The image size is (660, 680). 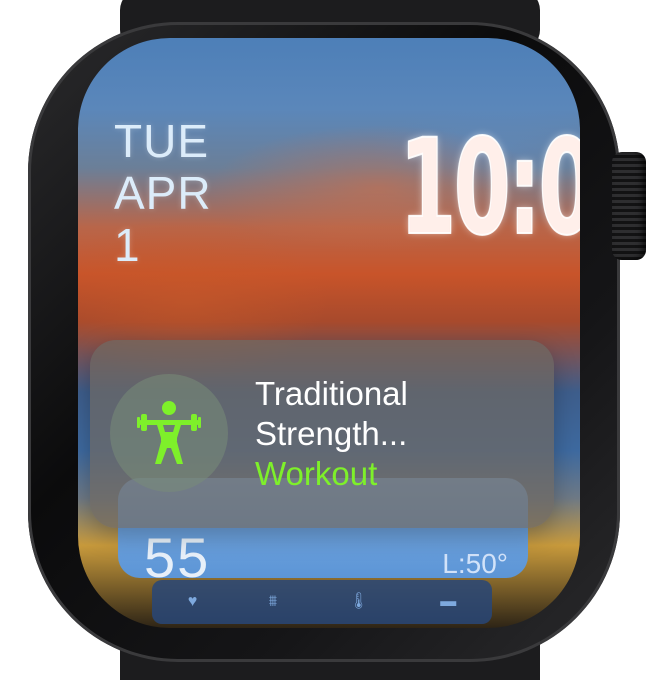 What do you see at coordinates (322, 602) in the screenshot?
I see `complication-bar: ♥ ⩩ 🌡 ▬` at bounding box center [322, 602].